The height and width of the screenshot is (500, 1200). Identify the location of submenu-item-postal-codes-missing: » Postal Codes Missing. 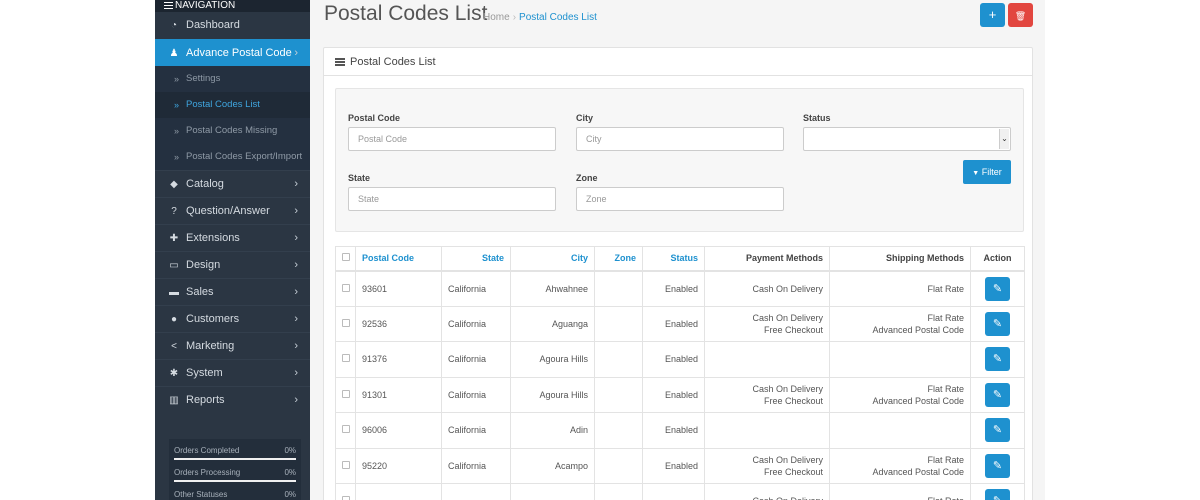
(232, 131).